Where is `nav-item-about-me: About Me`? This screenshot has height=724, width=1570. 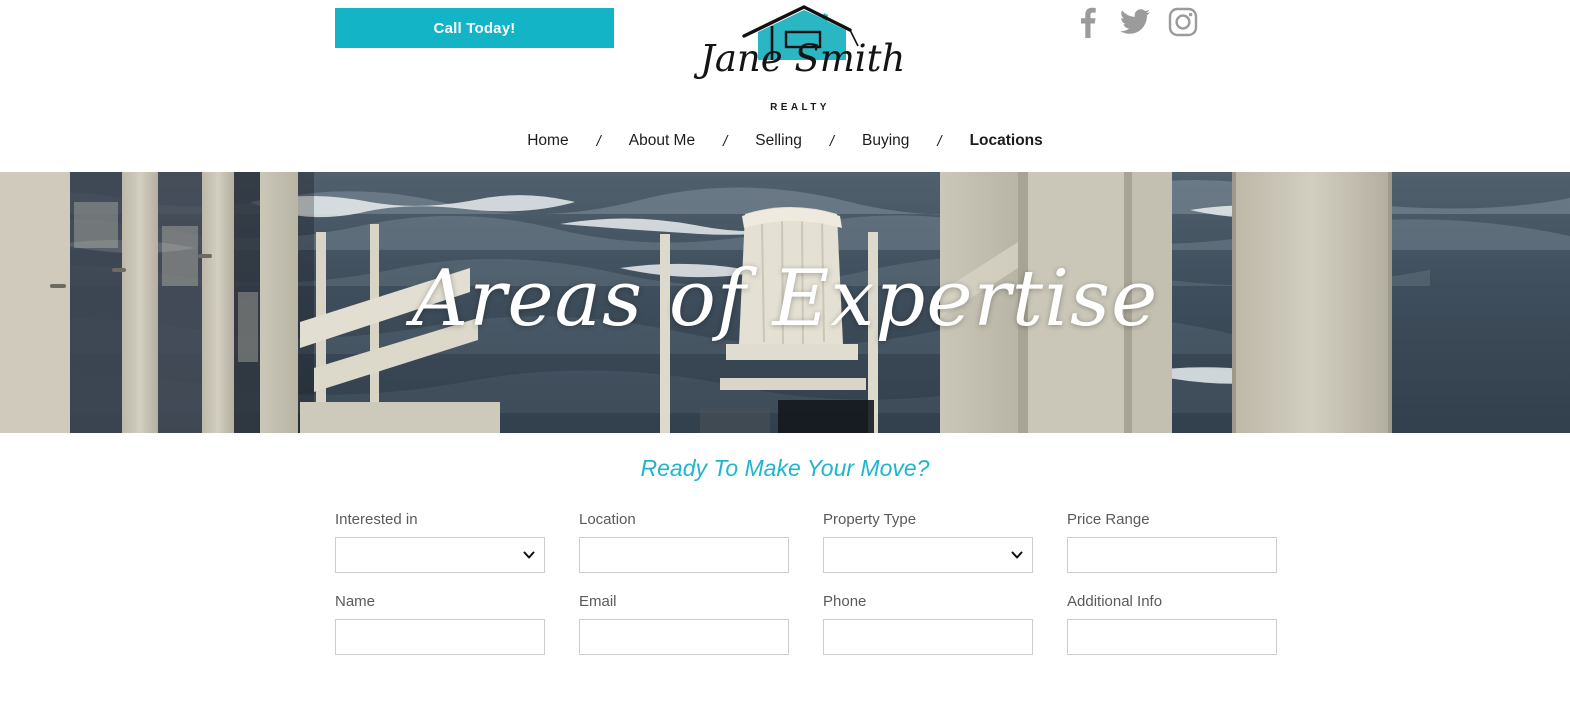 nav-item-about-me: About Me is located at coordinates (662, 141).